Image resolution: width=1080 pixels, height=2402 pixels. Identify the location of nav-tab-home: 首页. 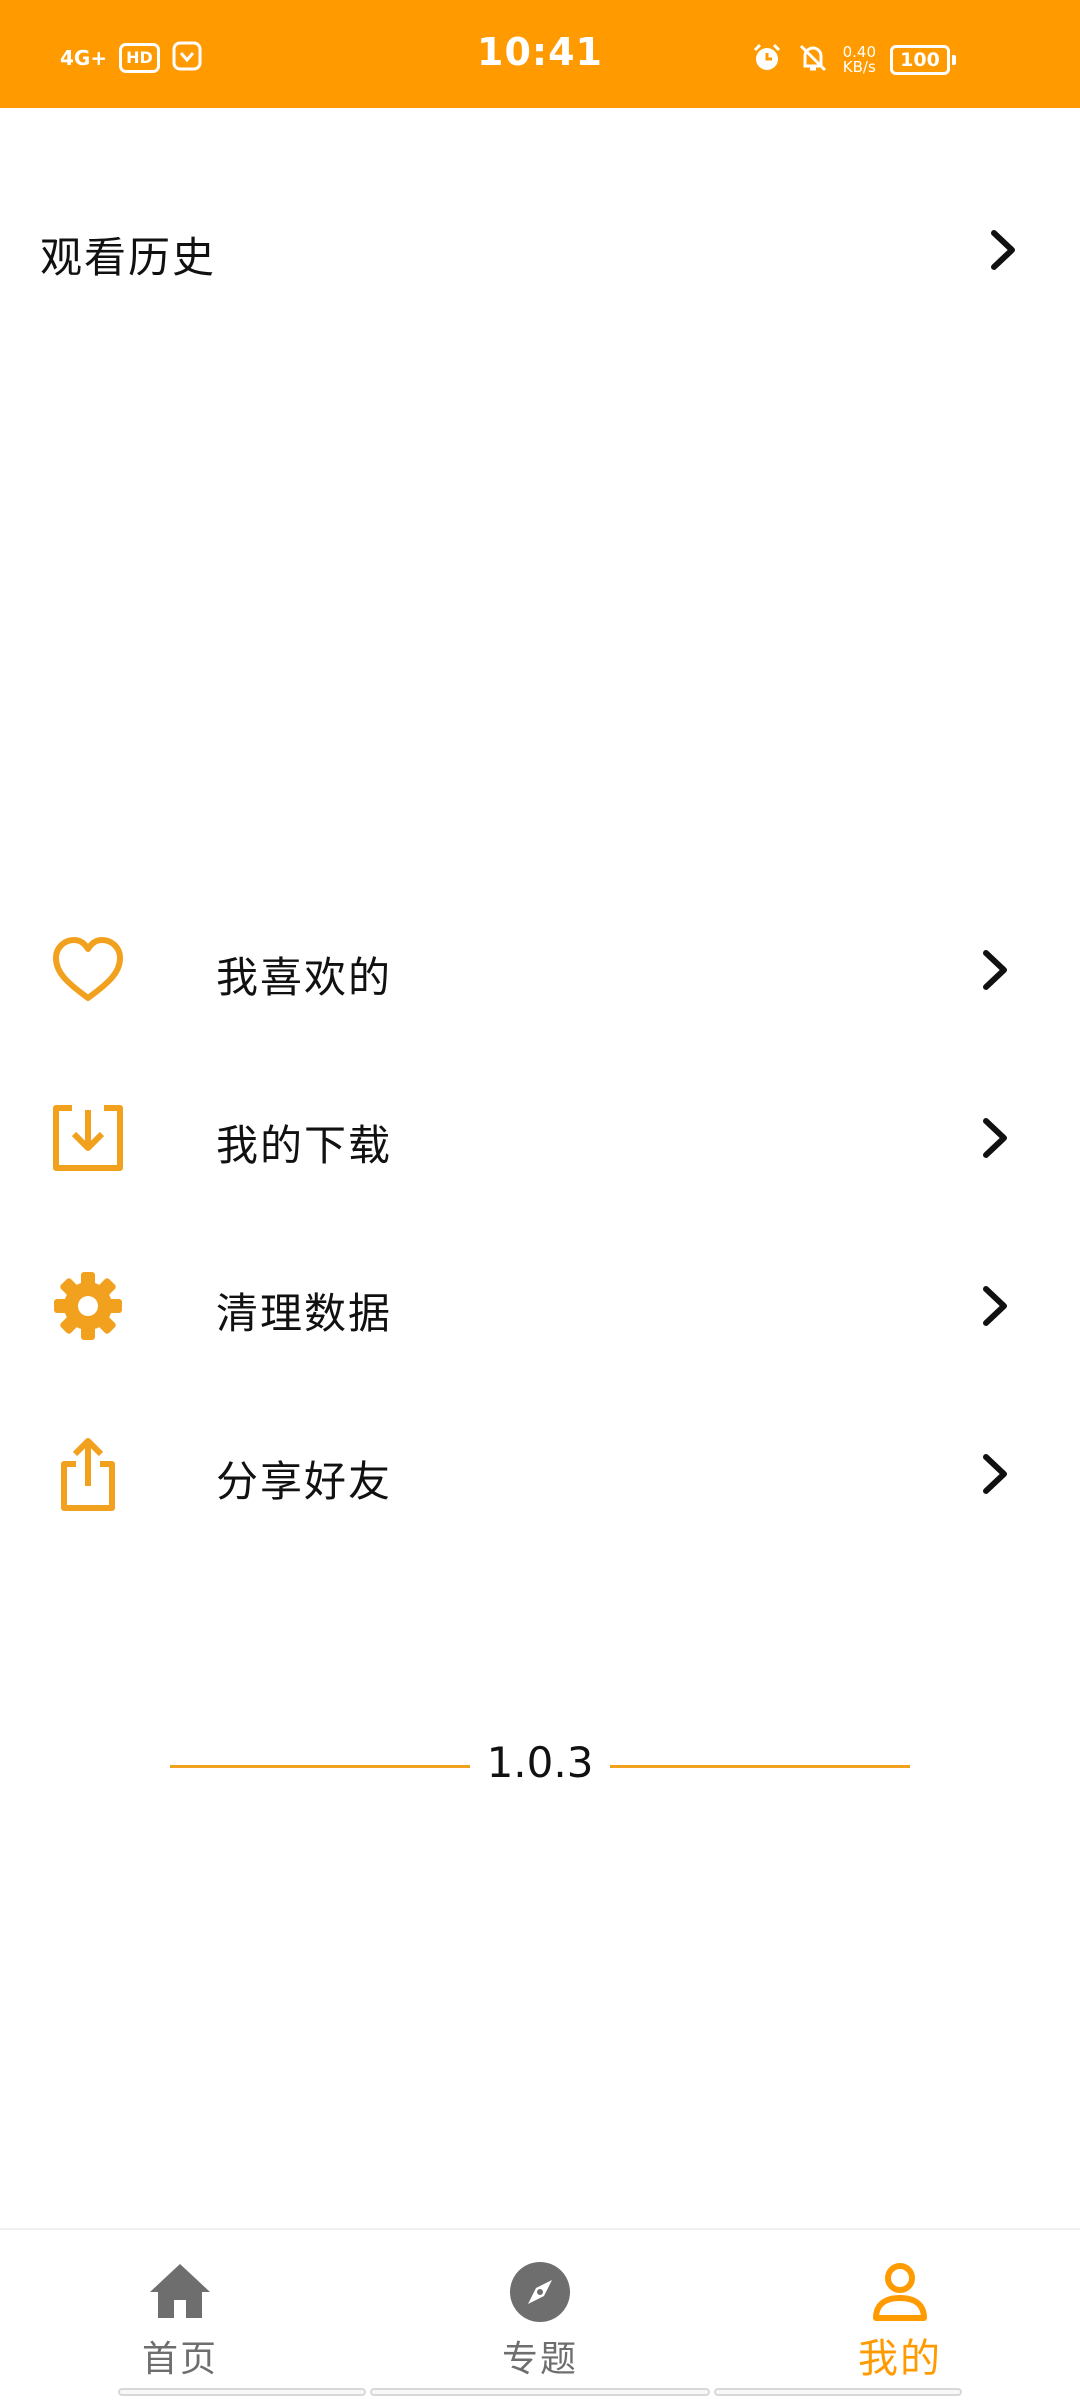
(180, 2316).